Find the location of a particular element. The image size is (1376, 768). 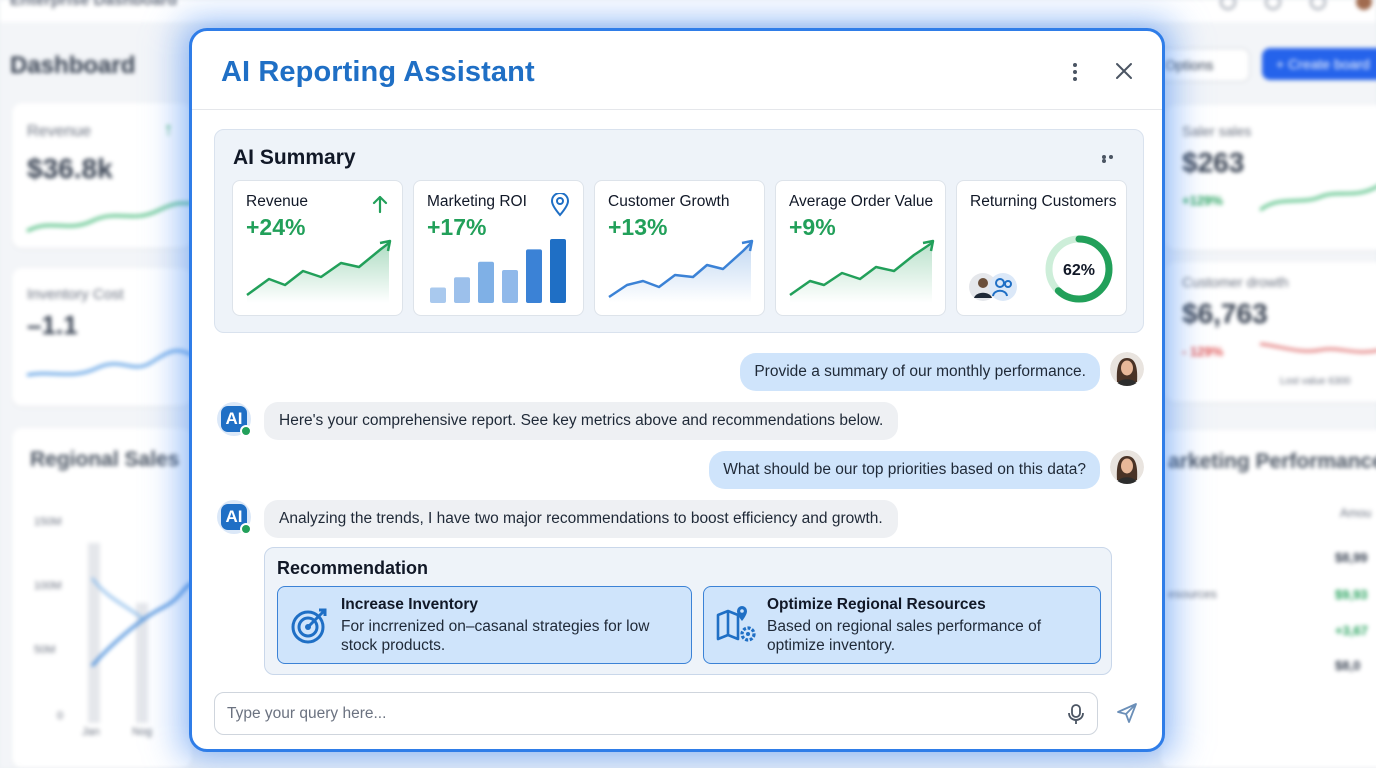

target-icon is located at coordinates (309, 626).